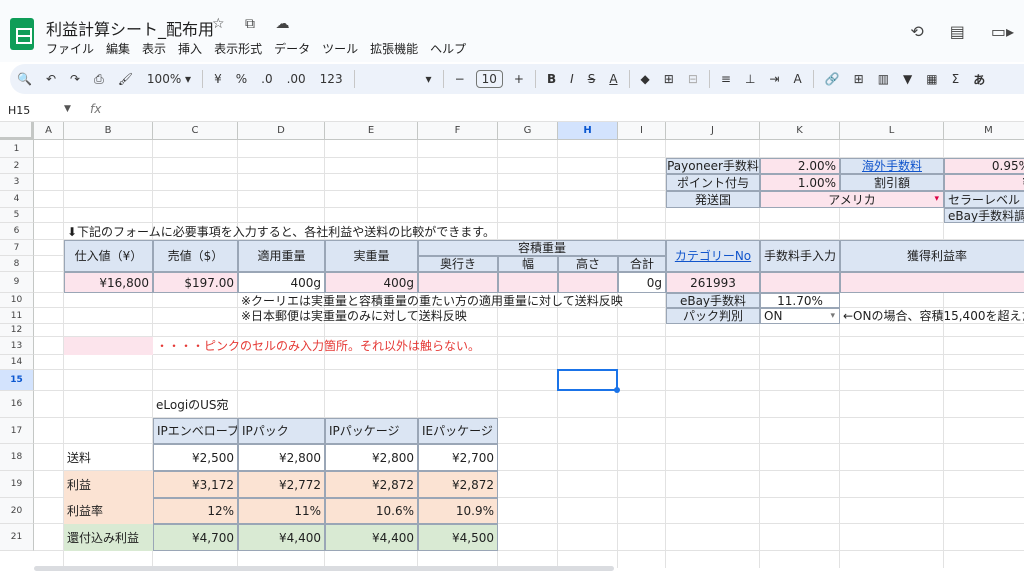  What do you see at coordinates (17, 264) in the screenshot?
I see `row-header-8: 8` at bounding box center [17, 264].